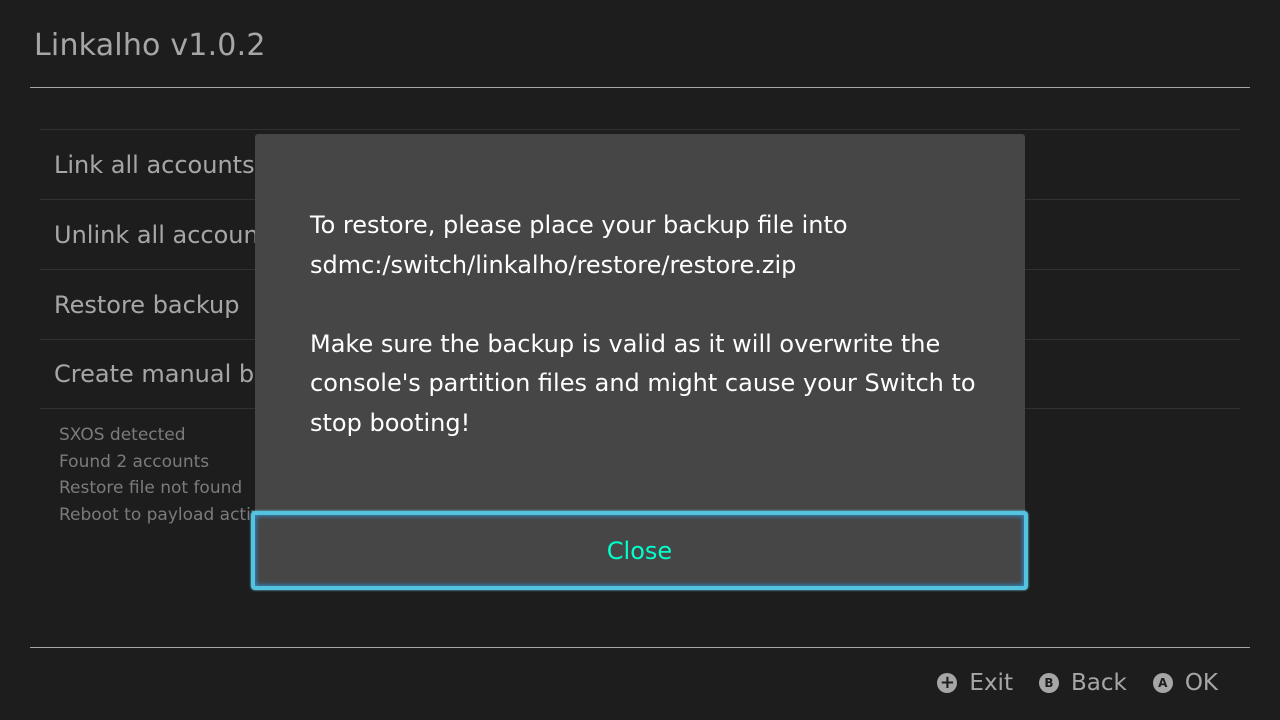  Describe the element at coordinates (390, 422) in the screenshot. I see `dialog-text-line: stop booting!` at that location.